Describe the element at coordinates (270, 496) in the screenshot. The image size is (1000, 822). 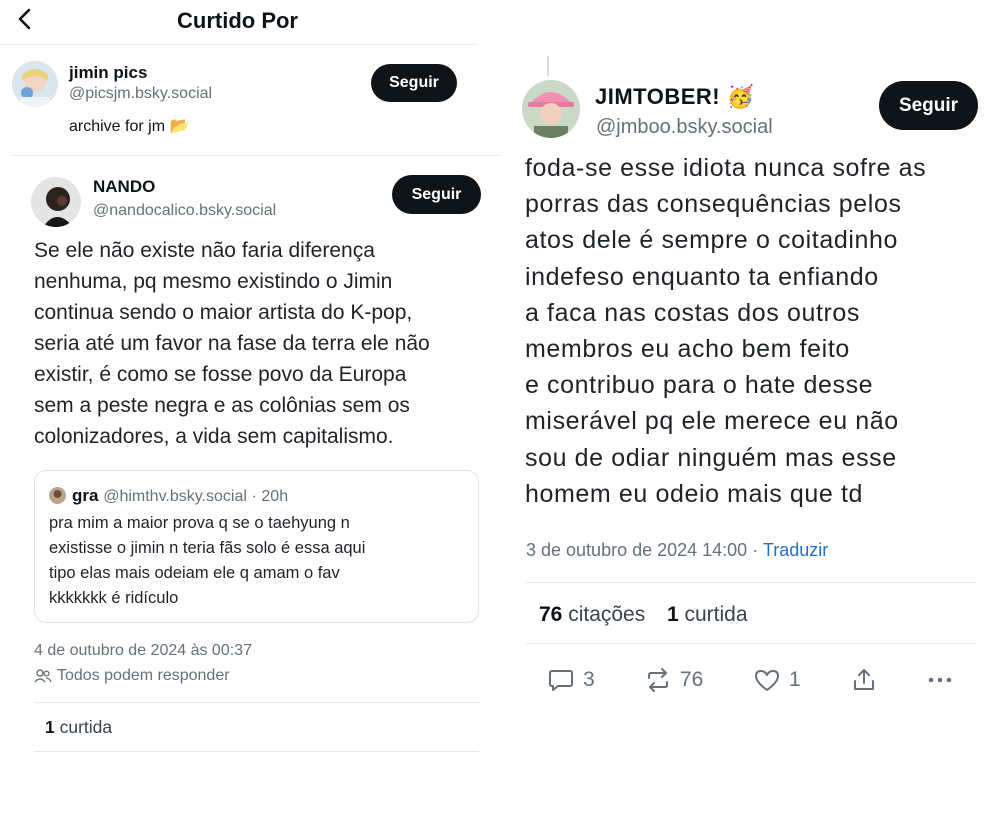
I see `quote-time: · 20h` at that location.